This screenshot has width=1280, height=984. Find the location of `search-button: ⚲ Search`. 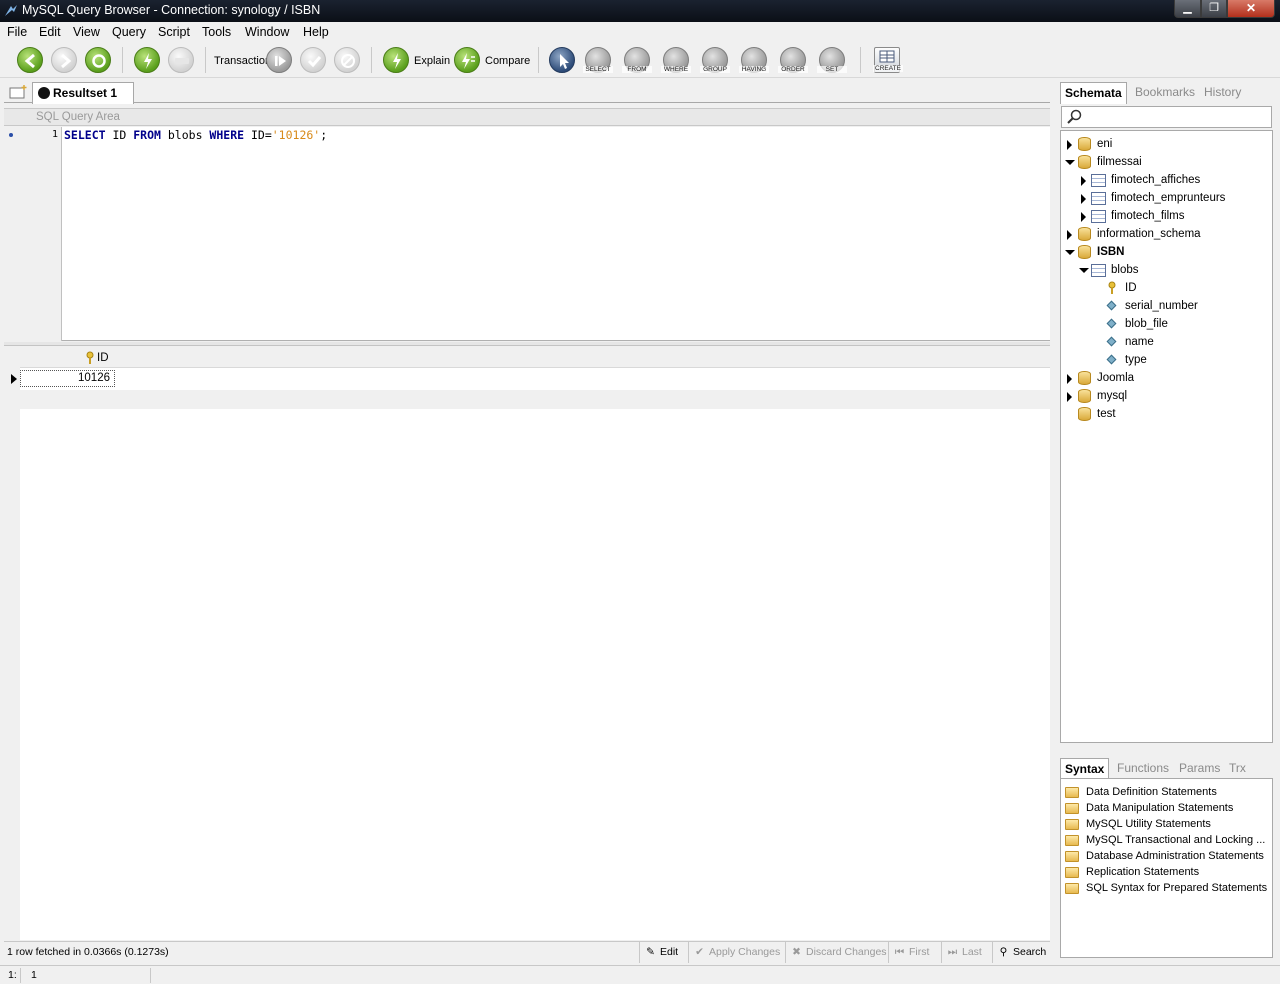

search-button: ⚲ Search is located at coordinates (1021, 952).